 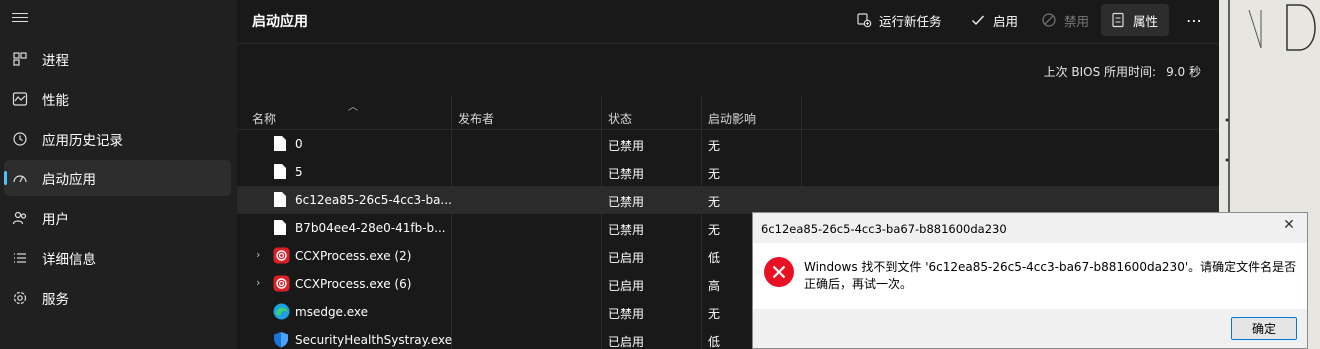 I want to click on run-new-task-button: 运行新任务, so click(x=898, y=20).